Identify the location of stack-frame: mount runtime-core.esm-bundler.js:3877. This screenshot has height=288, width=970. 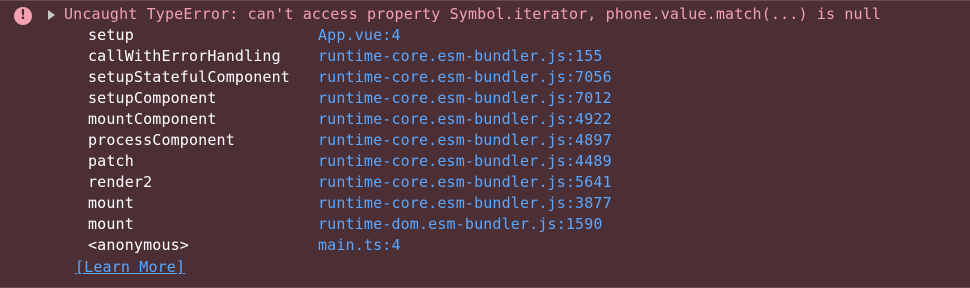
(518, 202).